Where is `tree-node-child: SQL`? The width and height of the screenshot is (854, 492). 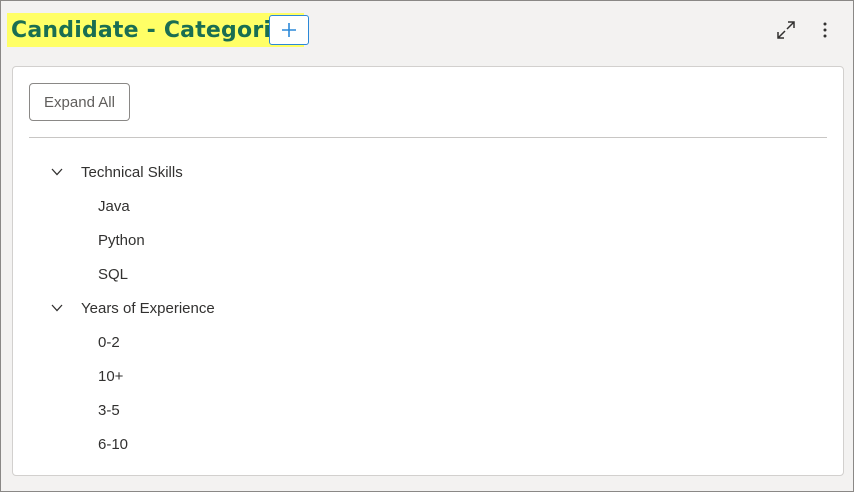
tree-node-child: SQL is located at coordinates (428, 274).